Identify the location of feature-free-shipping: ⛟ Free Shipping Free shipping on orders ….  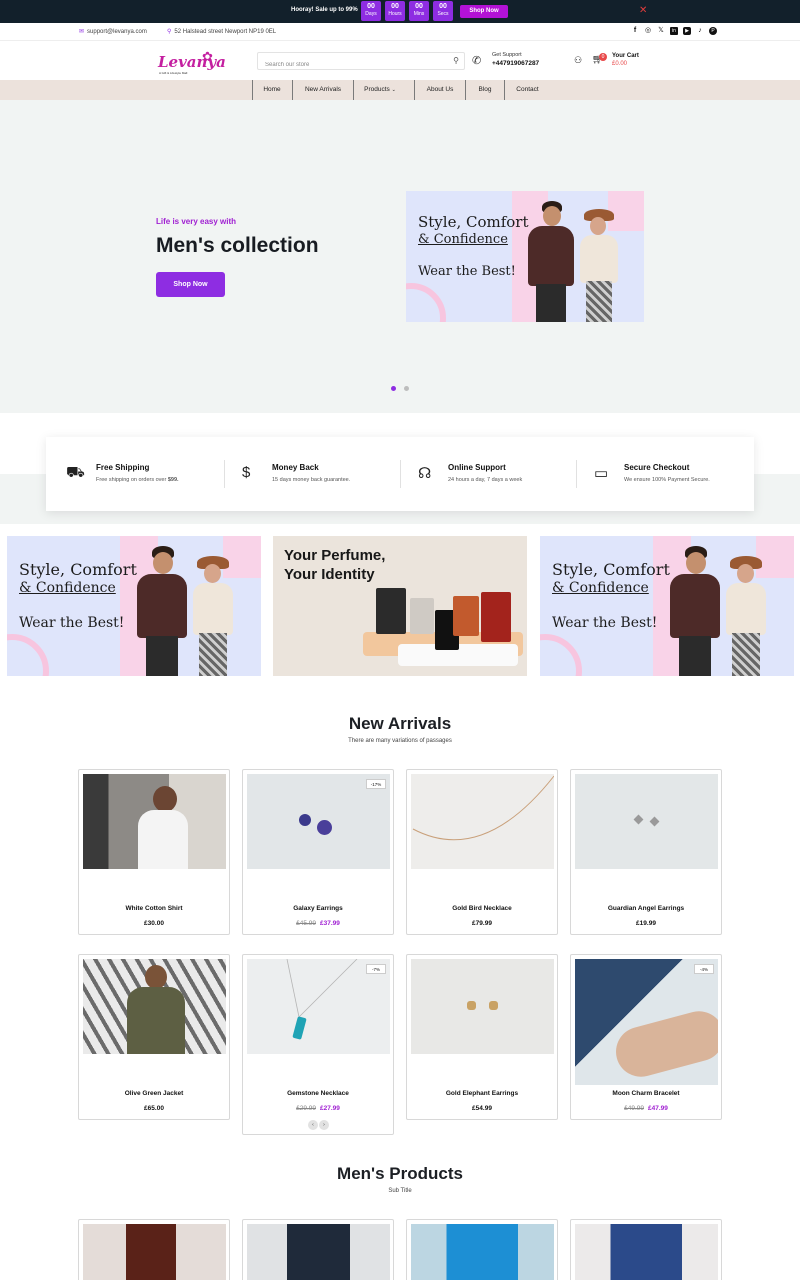
(122, 473).